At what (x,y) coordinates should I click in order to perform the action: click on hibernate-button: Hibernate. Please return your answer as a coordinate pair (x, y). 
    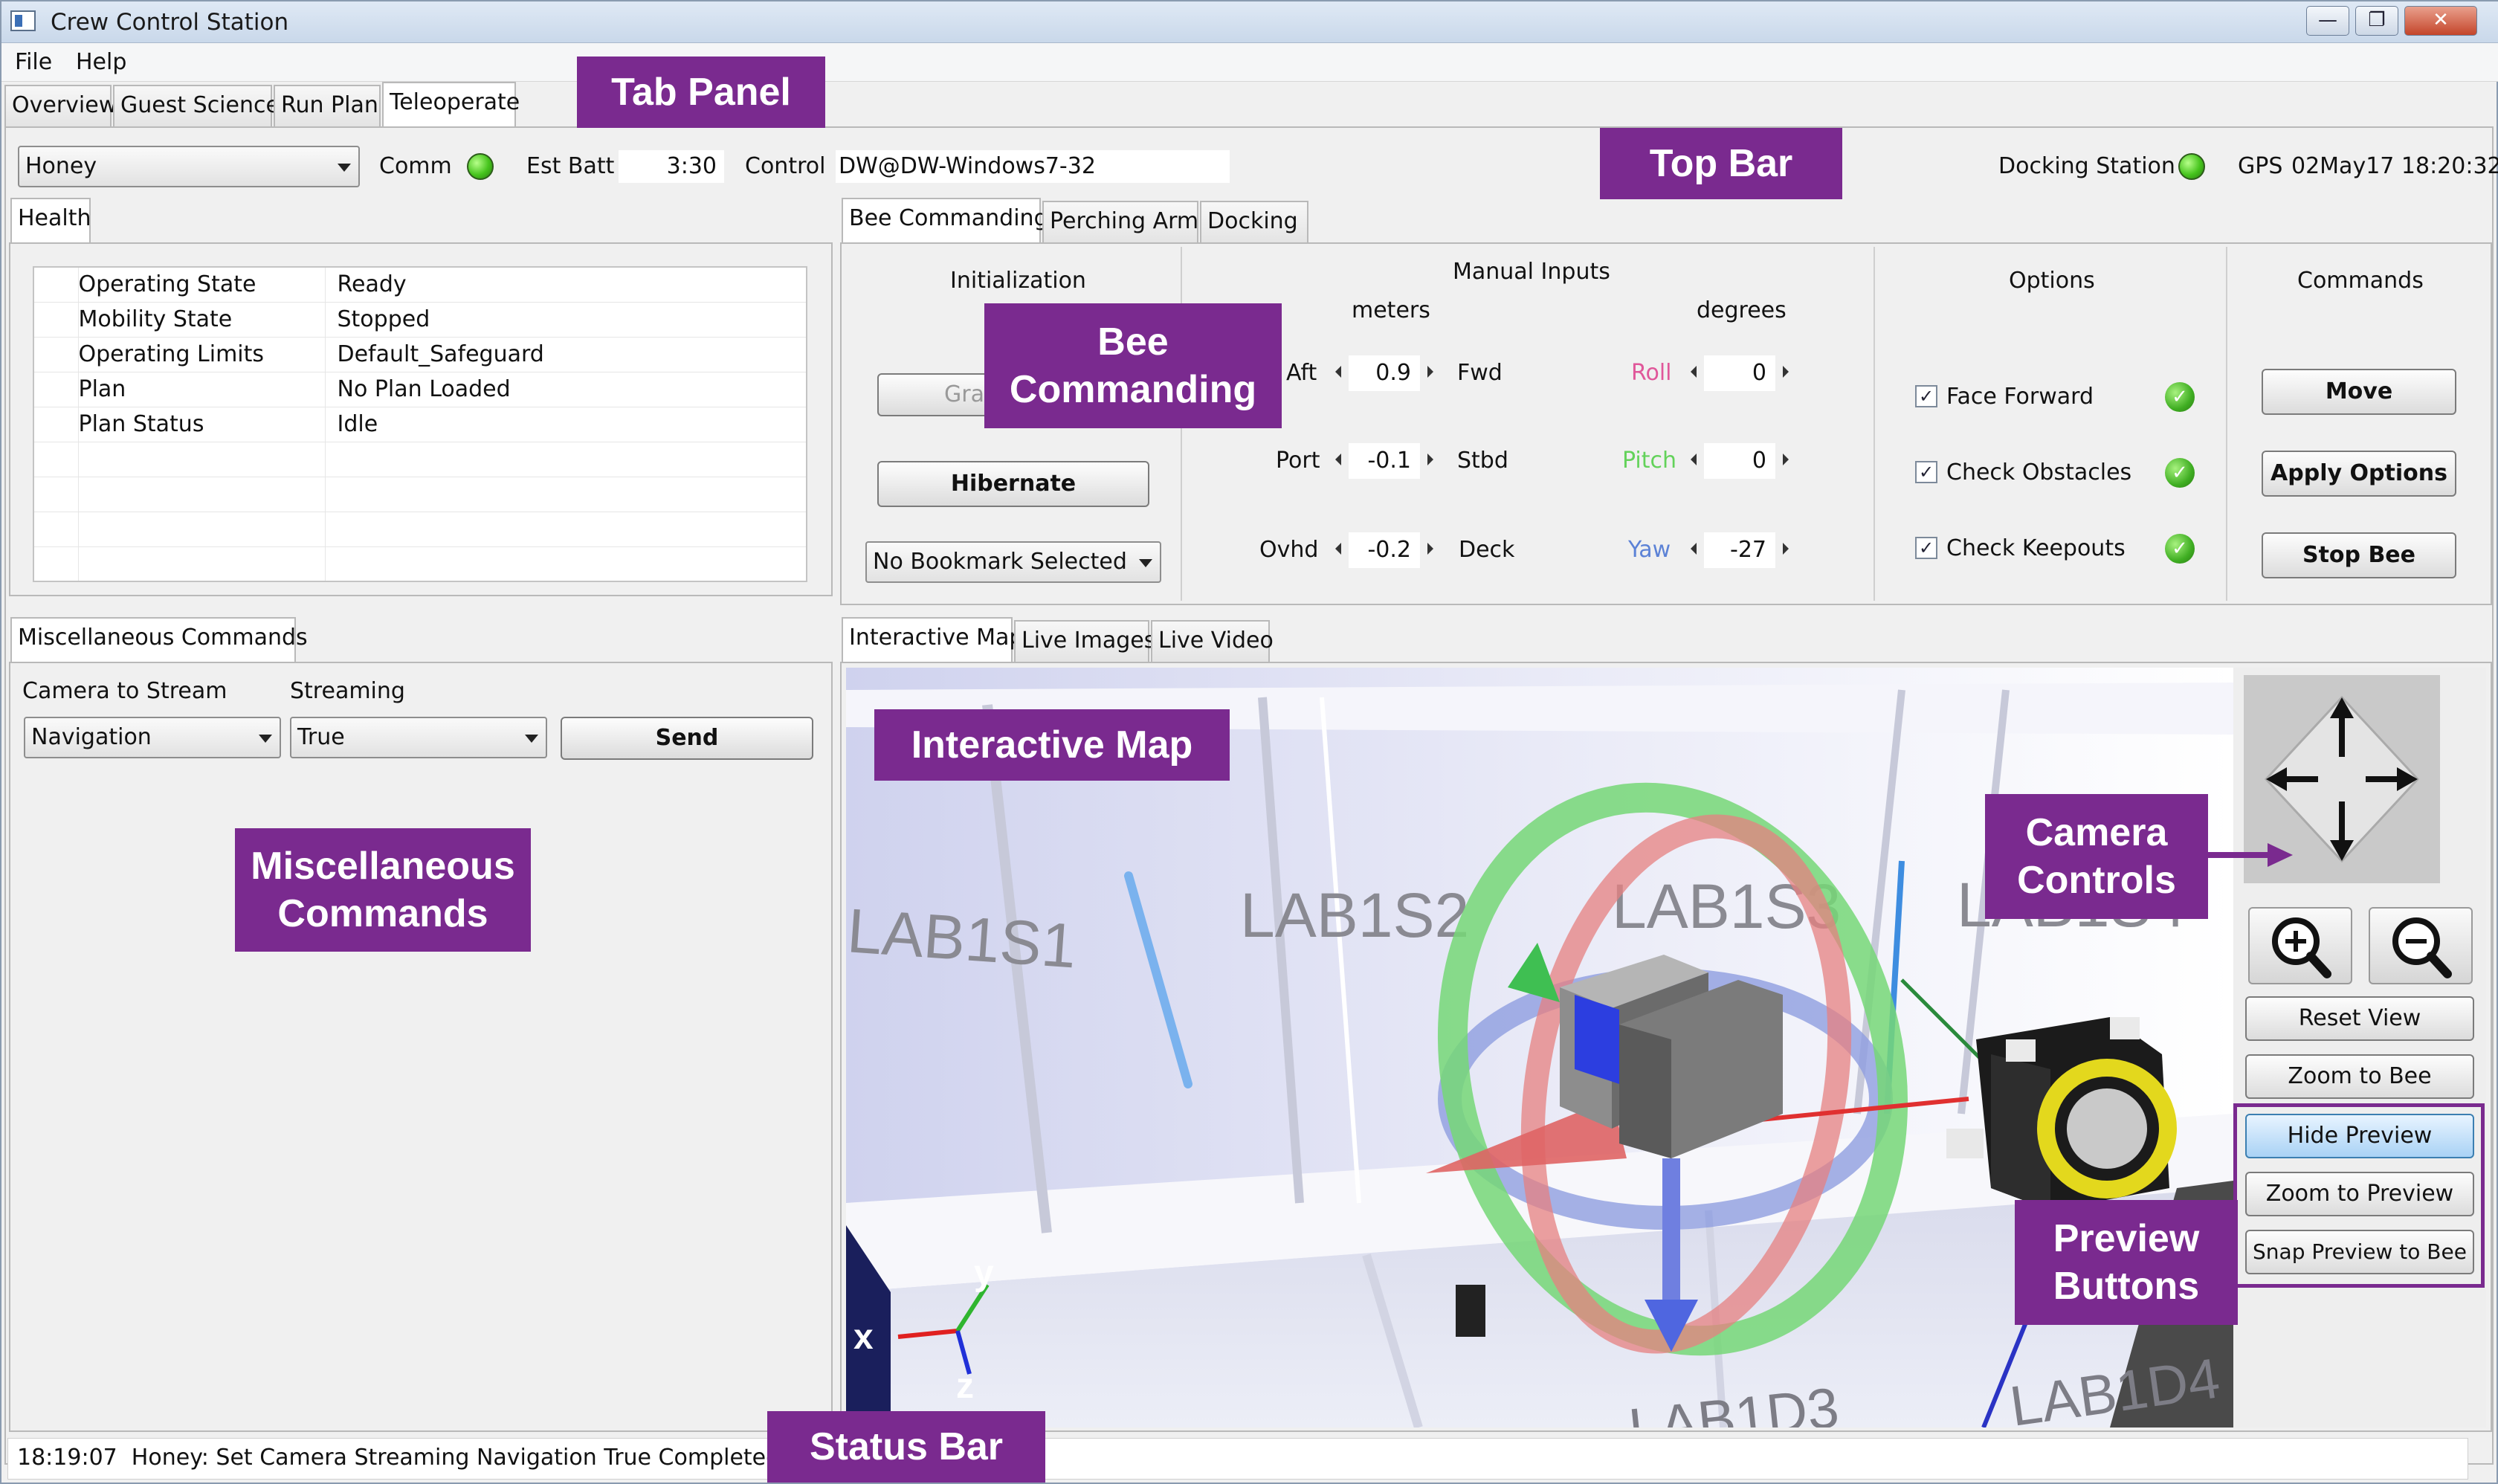
    Looking at the image, I should click on (1013, 484).